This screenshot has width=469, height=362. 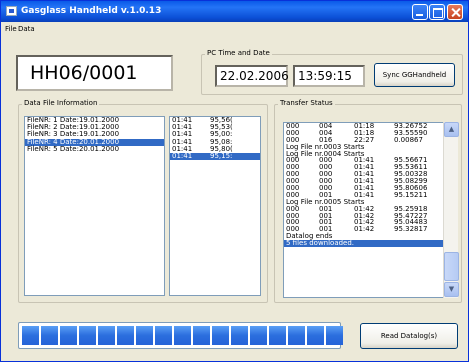 What do you see at coordinates (455, 12) in the screenshot?
I see `close-button` at bounding box center [455, 12].